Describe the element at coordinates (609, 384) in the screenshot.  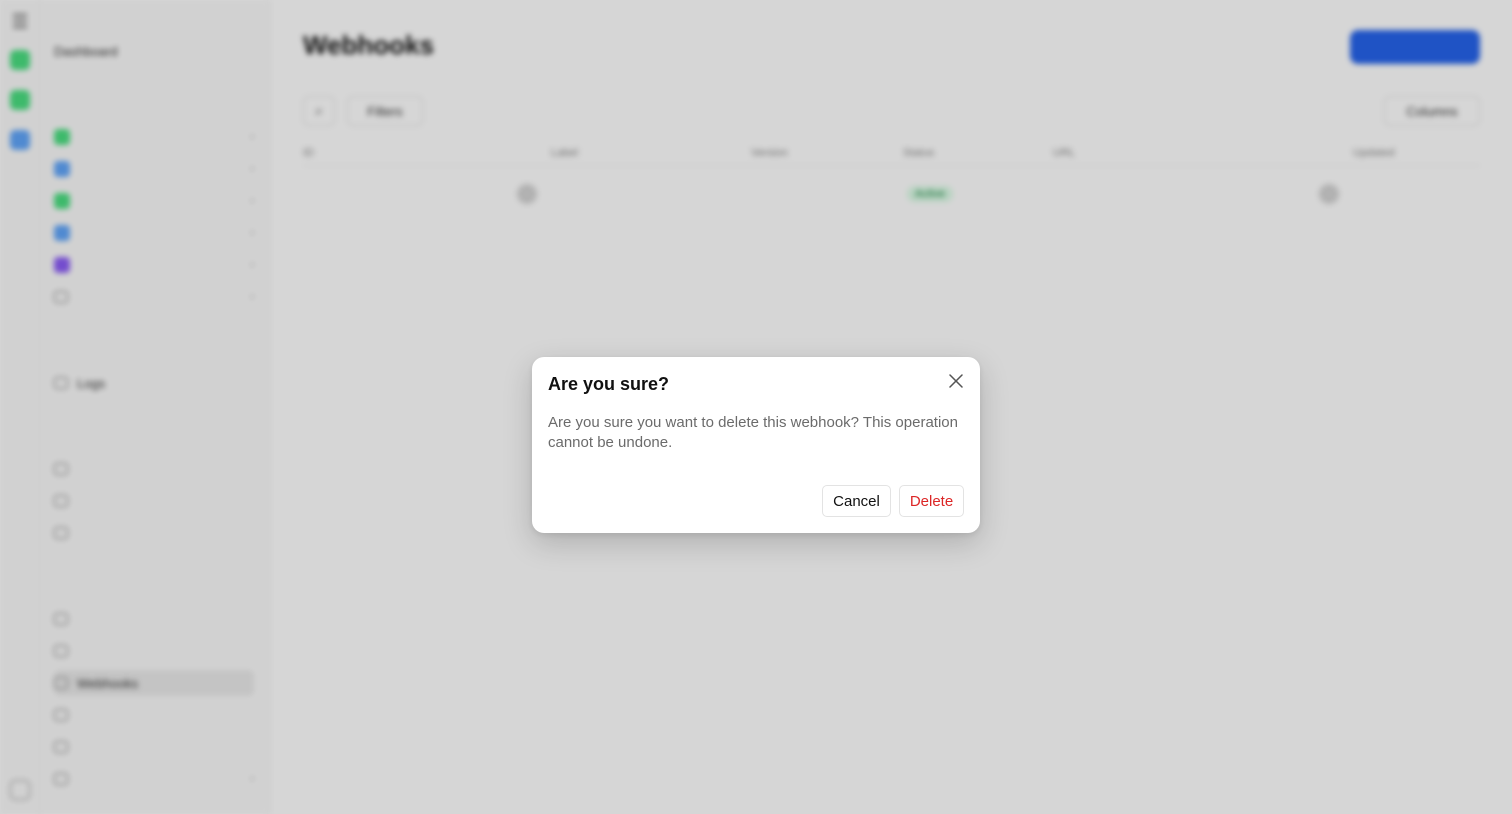
I see `dialog-title: Are you sure?` at that location.